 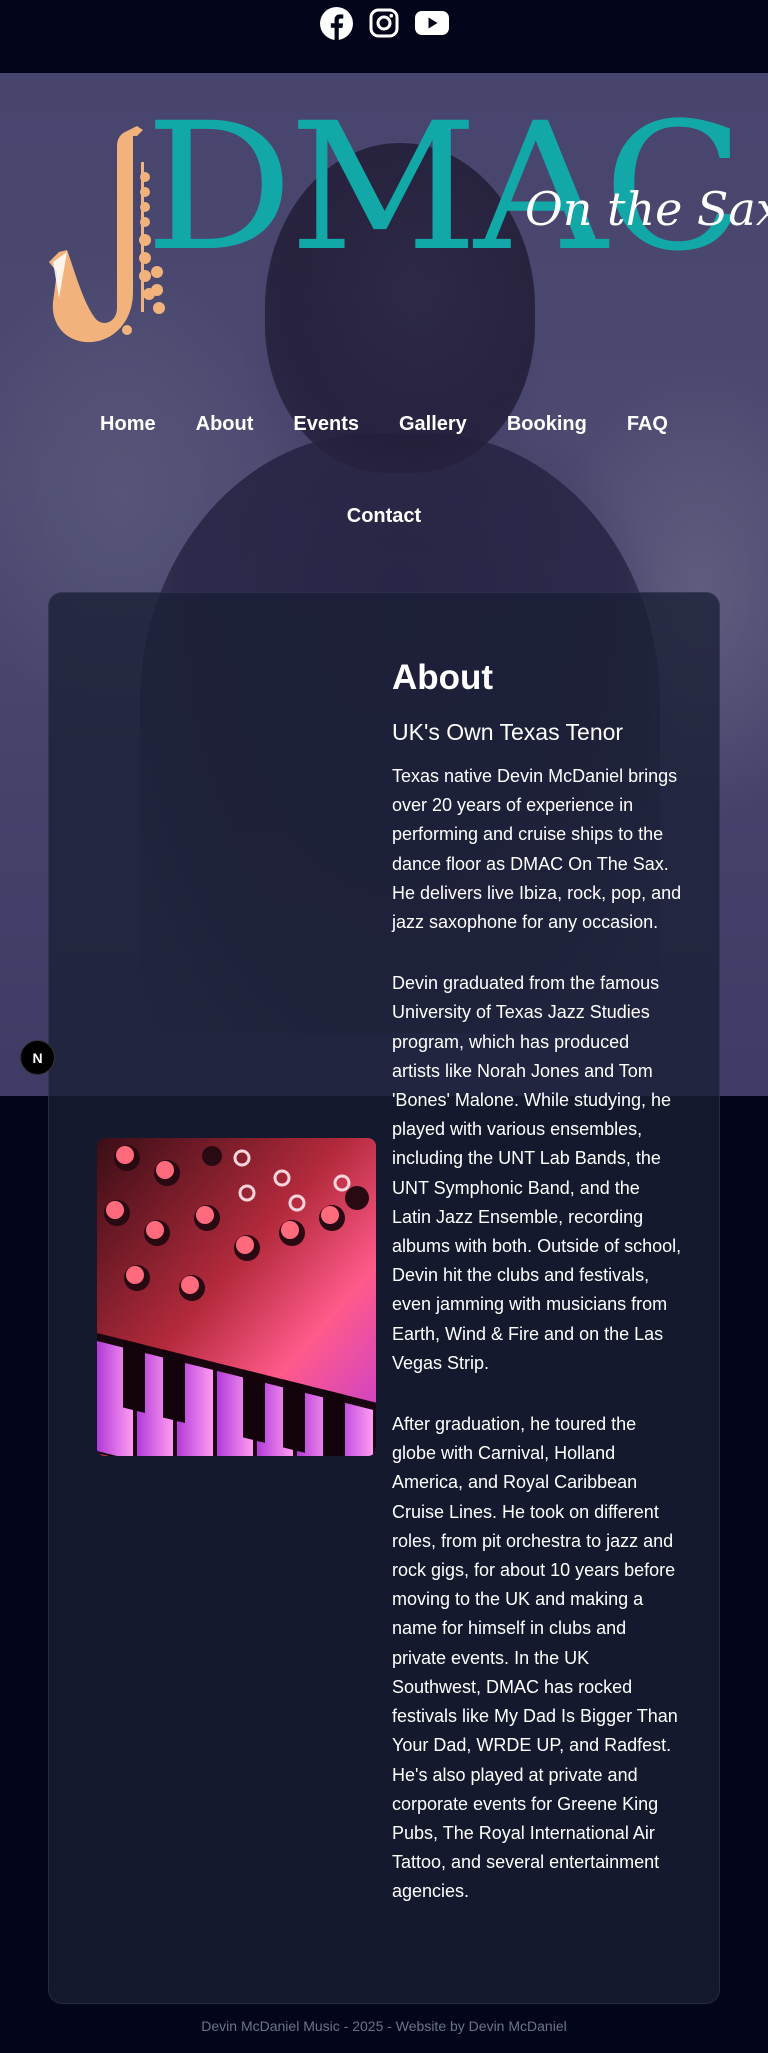 I want to click on nav-item-faq: FAQ, so click(x=647, y=424).